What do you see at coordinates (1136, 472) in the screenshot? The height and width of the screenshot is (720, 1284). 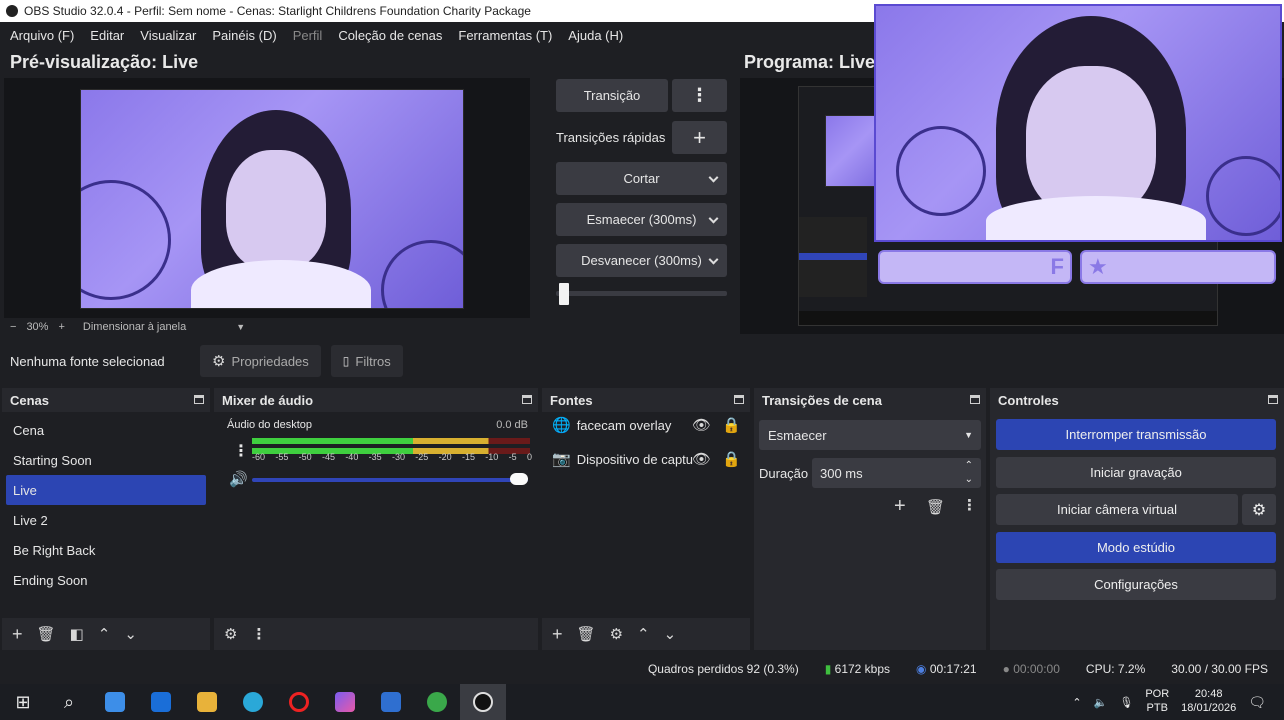 I see `start-recording-button: Iniciar gravação` at bounding box center [1136, 472].